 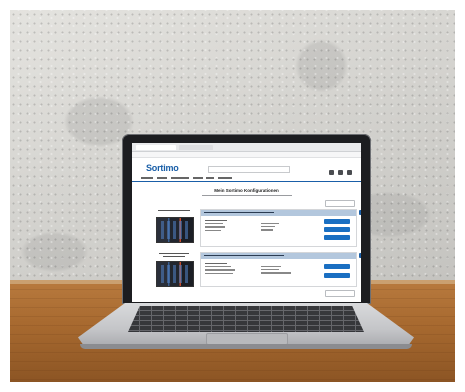 What do you see at coordinates (249, 169) in the screenshot?
I see `site-search-box` at bounding box center [249, 169].